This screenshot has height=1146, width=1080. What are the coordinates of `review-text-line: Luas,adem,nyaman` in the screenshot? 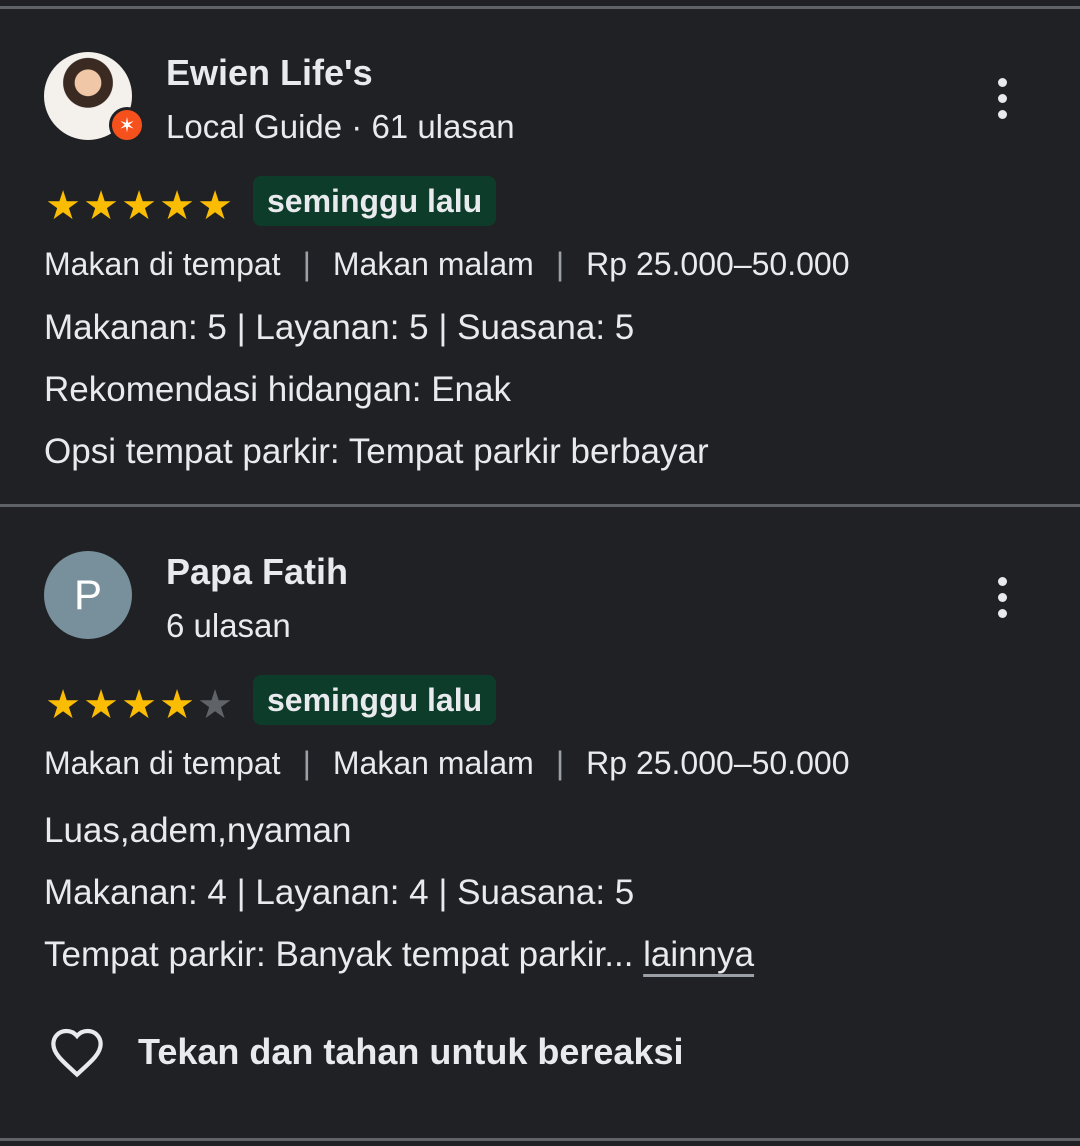 It's located at (198, 830).